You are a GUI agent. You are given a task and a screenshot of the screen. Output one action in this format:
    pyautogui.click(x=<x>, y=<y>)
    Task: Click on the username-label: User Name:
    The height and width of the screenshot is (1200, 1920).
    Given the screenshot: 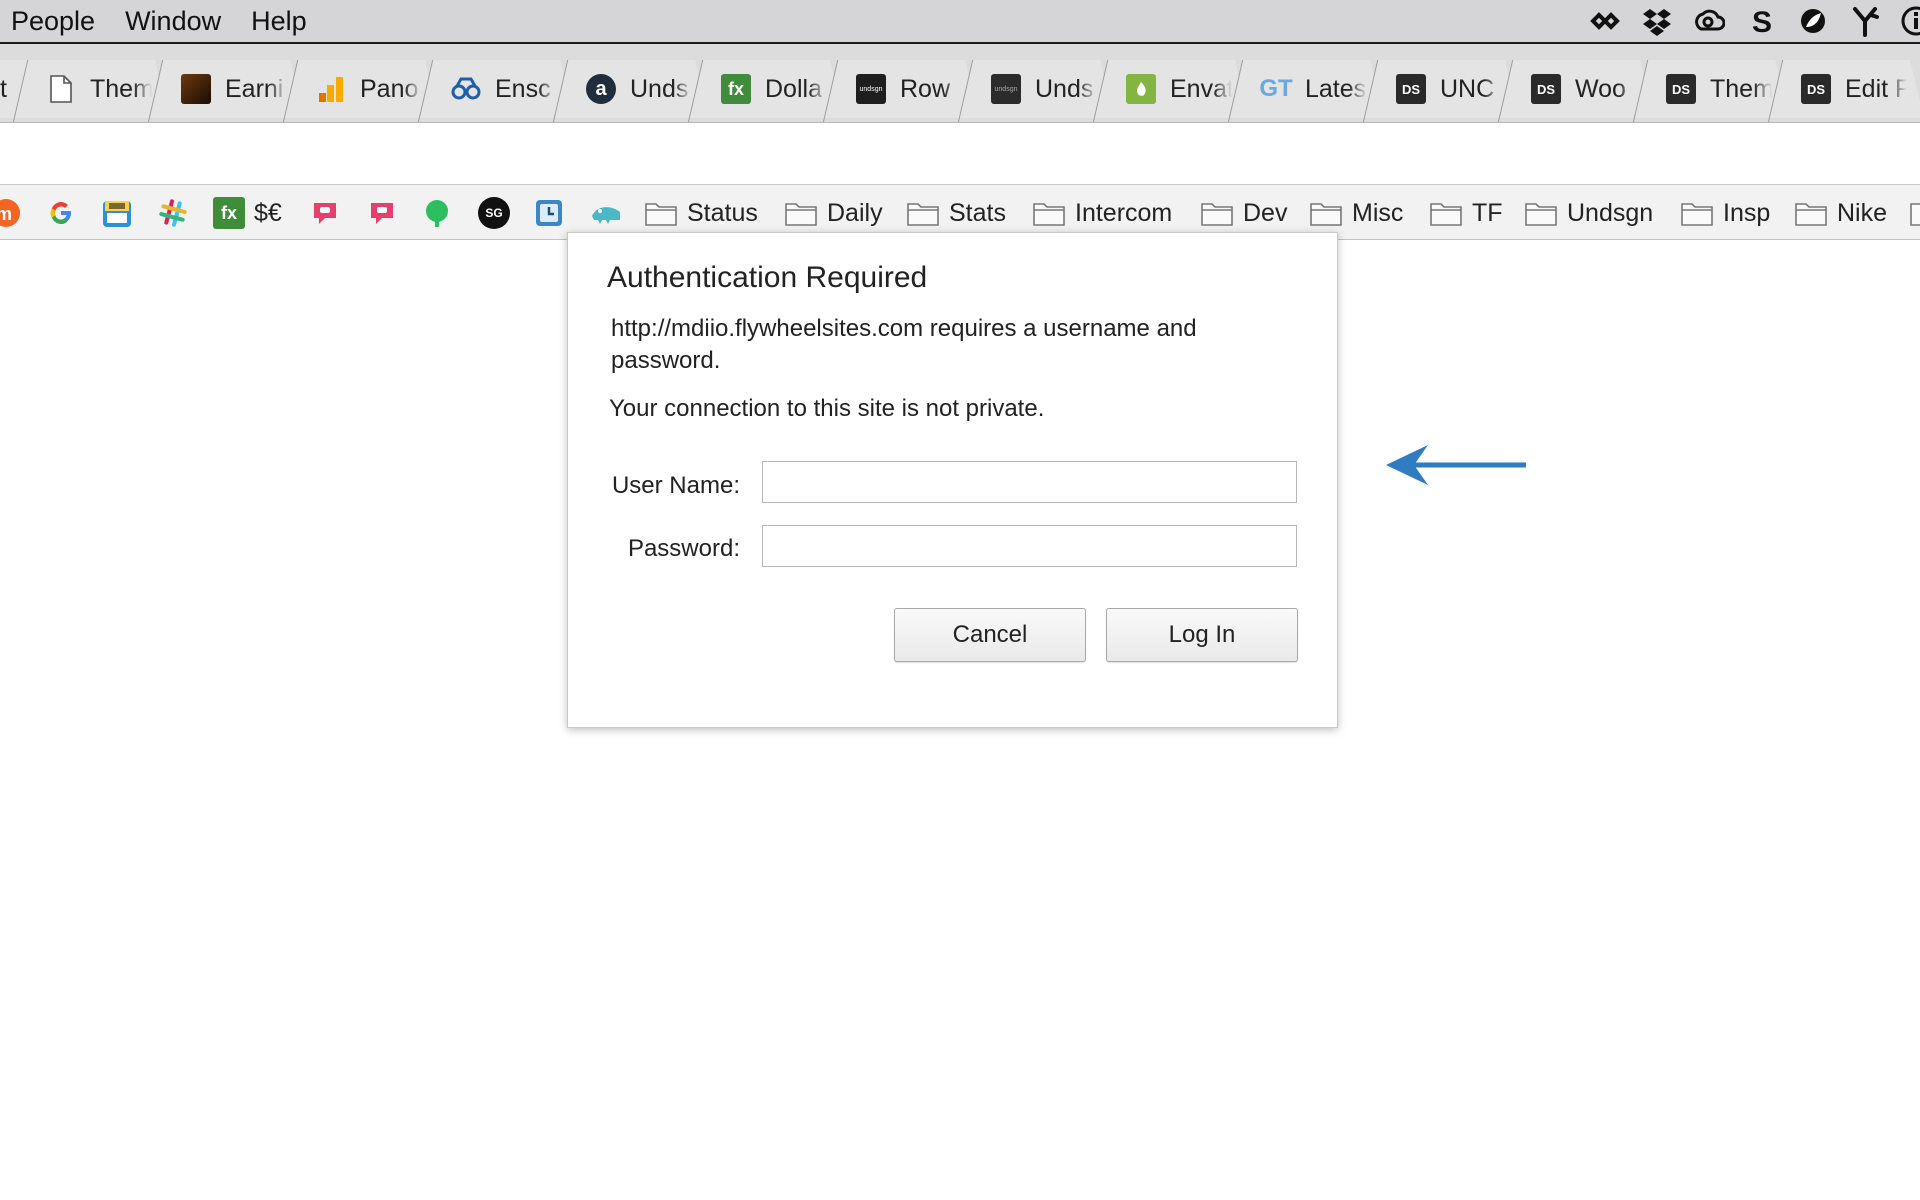 What is the action you would take?
    pyautogui.click(x=675, y=485)
    